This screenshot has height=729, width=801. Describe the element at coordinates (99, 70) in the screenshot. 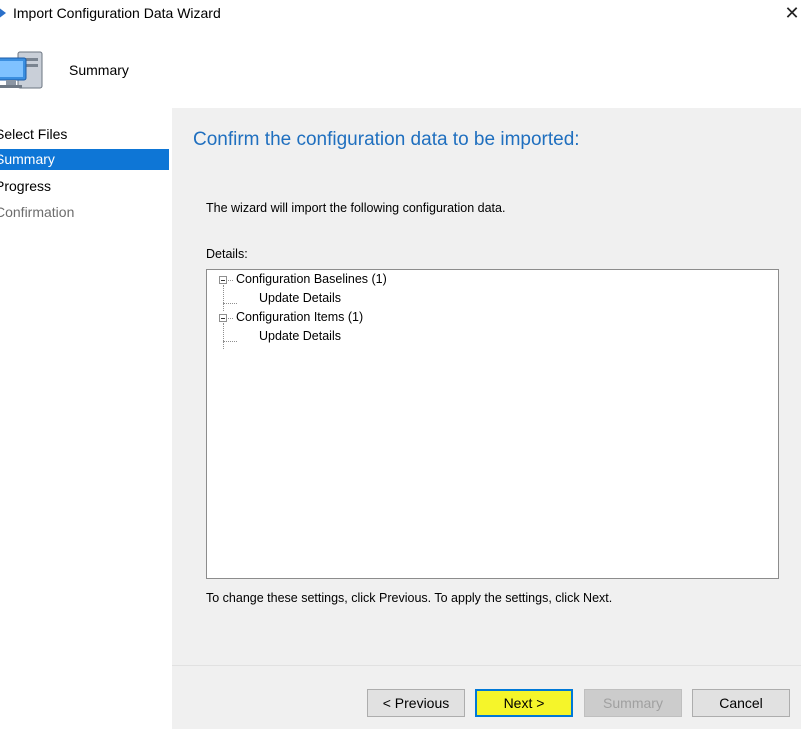

I see `header-title: Summary` at that location.